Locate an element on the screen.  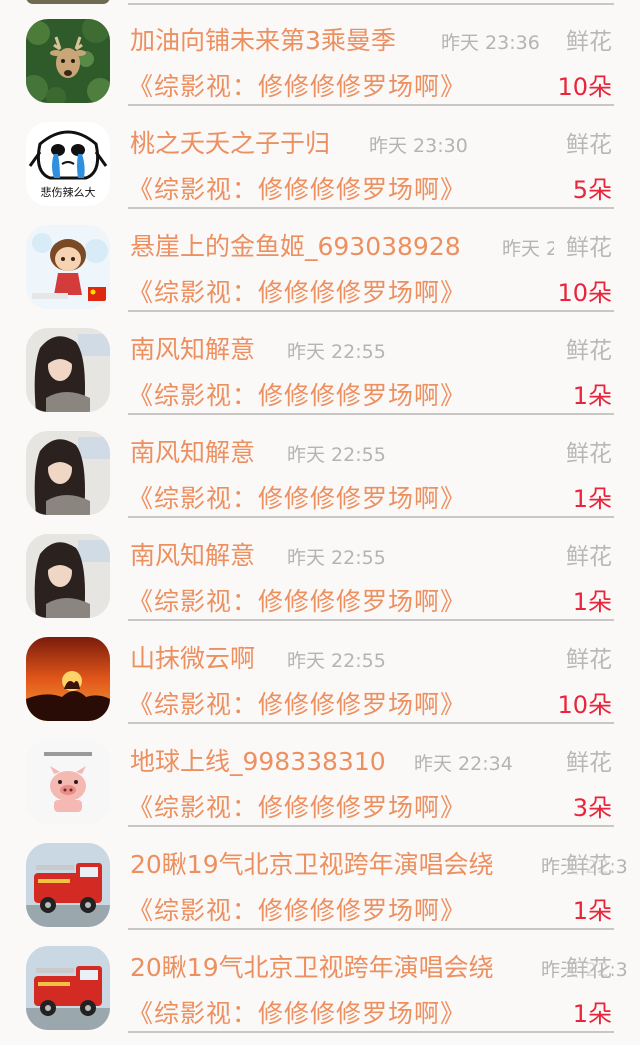
username: 地球上线_998338310 is located at coordinates (258, 762).